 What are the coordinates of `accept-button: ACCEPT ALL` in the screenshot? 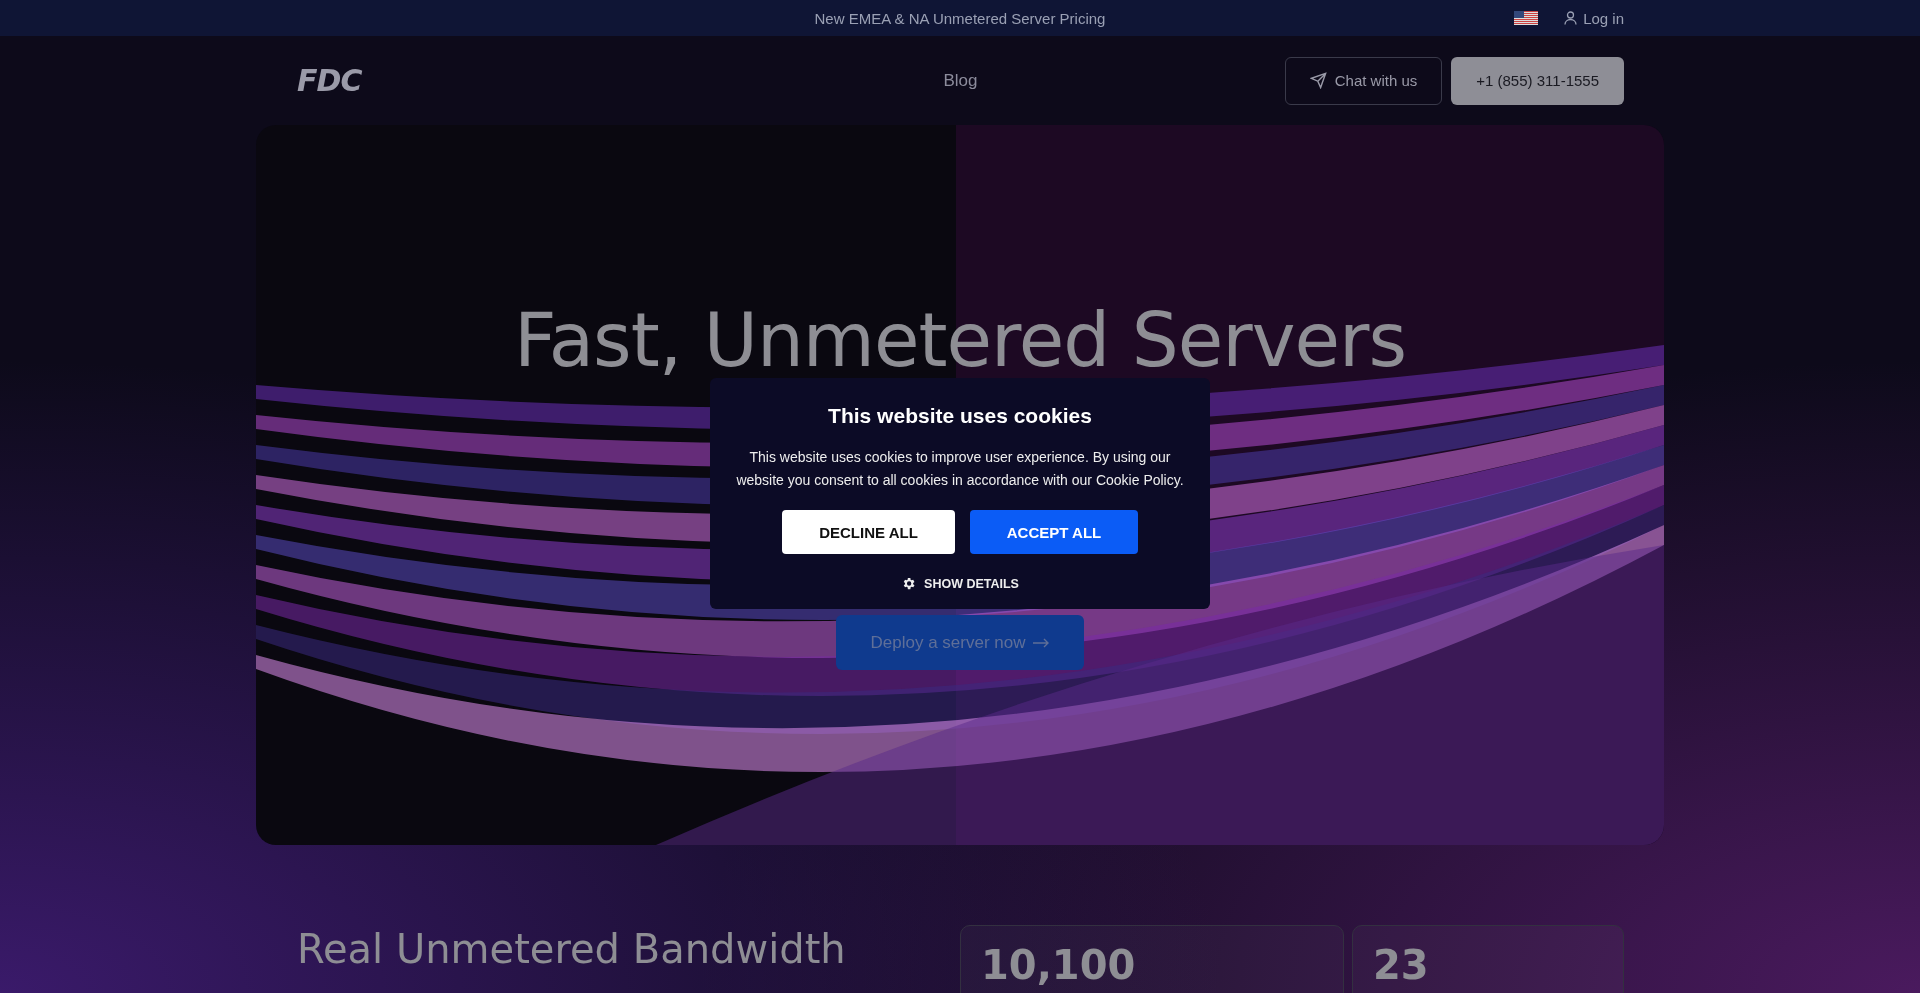 It's located at (1054, 532).